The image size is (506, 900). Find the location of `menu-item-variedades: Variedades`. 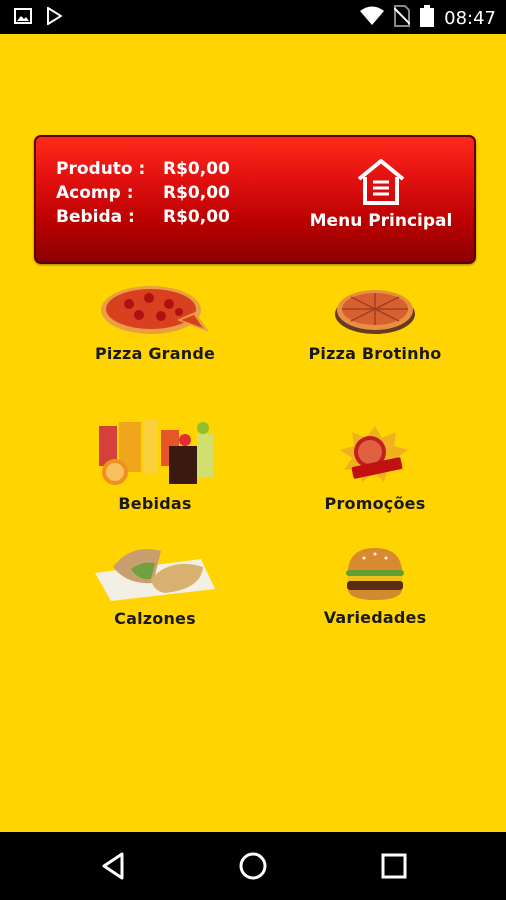

menu-item-variedades: Variedades is located at coordinates (375, 586).